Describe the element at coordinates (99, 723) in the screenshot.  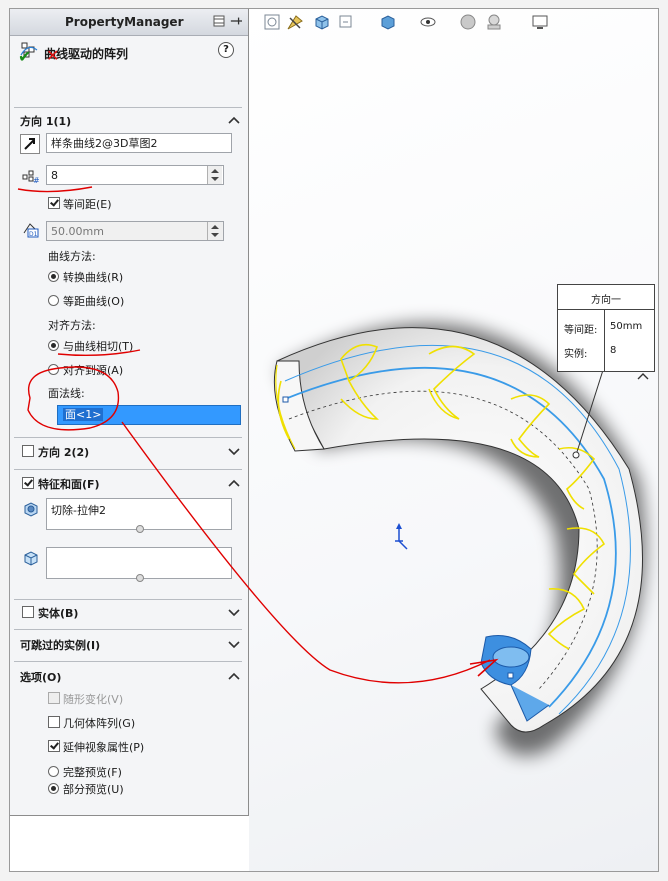
I see `geometry-pattern-label: 几何体阵列(G)` at that location.